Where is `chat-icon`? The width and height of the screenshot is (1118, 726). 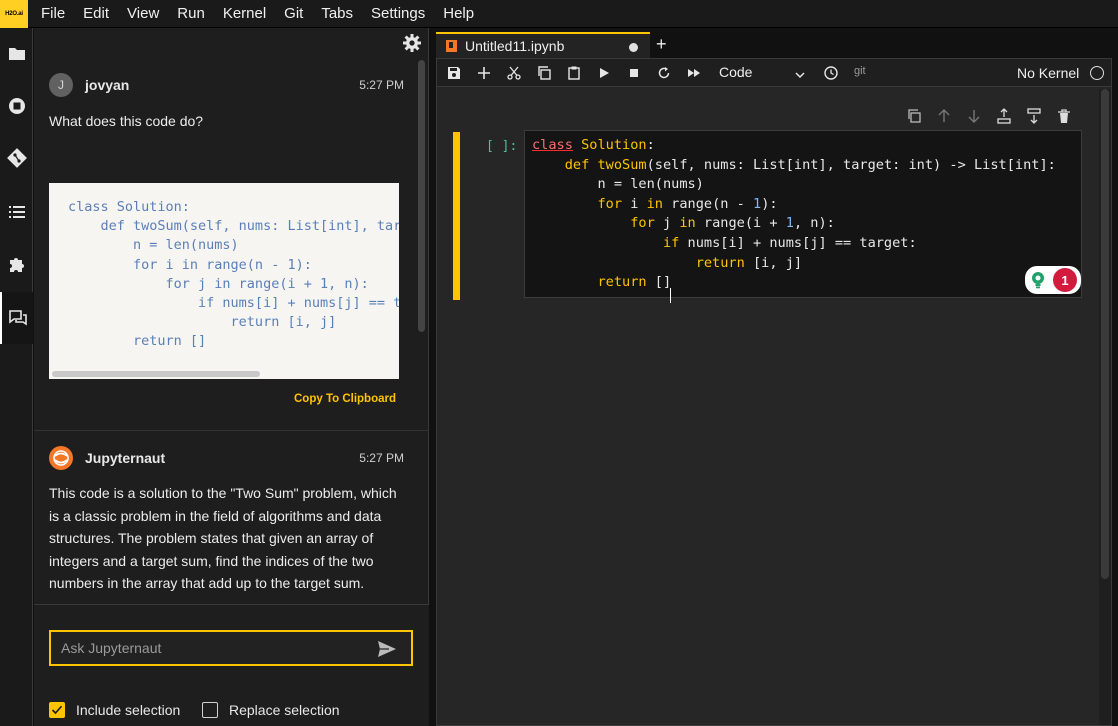
chat-icon is located at coordinates (16, 318).